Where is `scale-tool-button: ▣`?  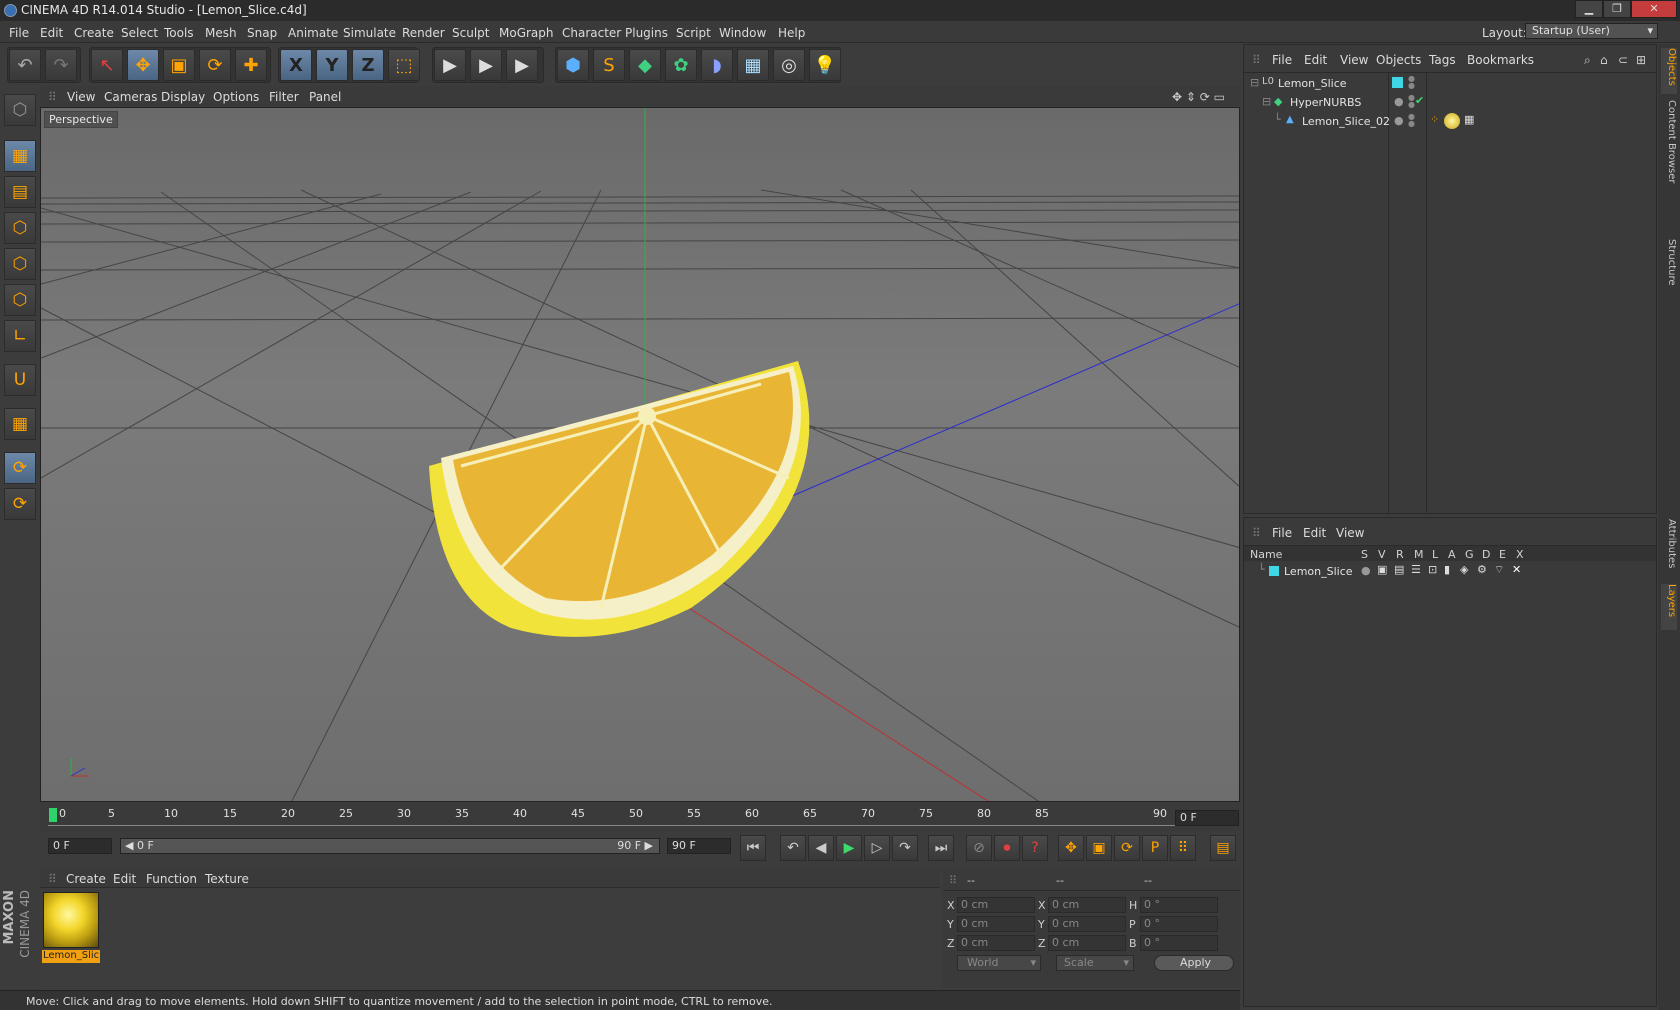 scale-tool-button: ▣ is located at coordinates (179, 65).